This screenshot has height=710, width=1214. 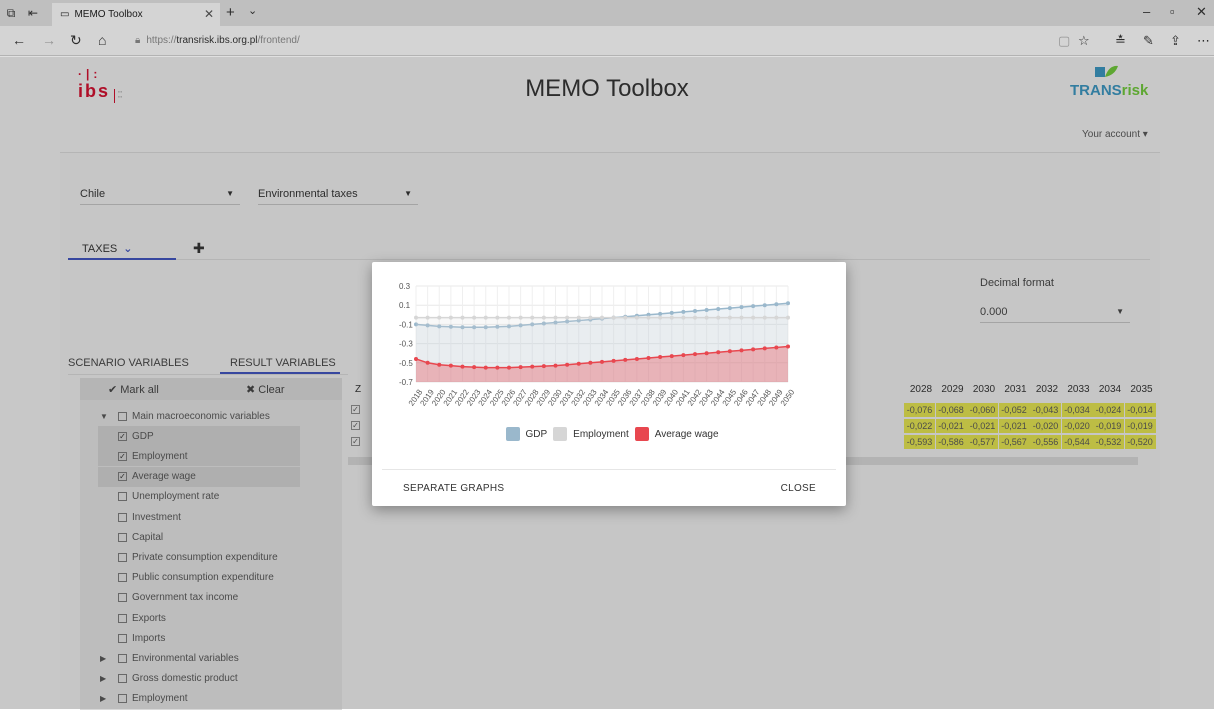 What do you see at coordinates (406, 324) in the screenshot?
I see `y-tick-label: -0.1` at bounding box center [406, 324].